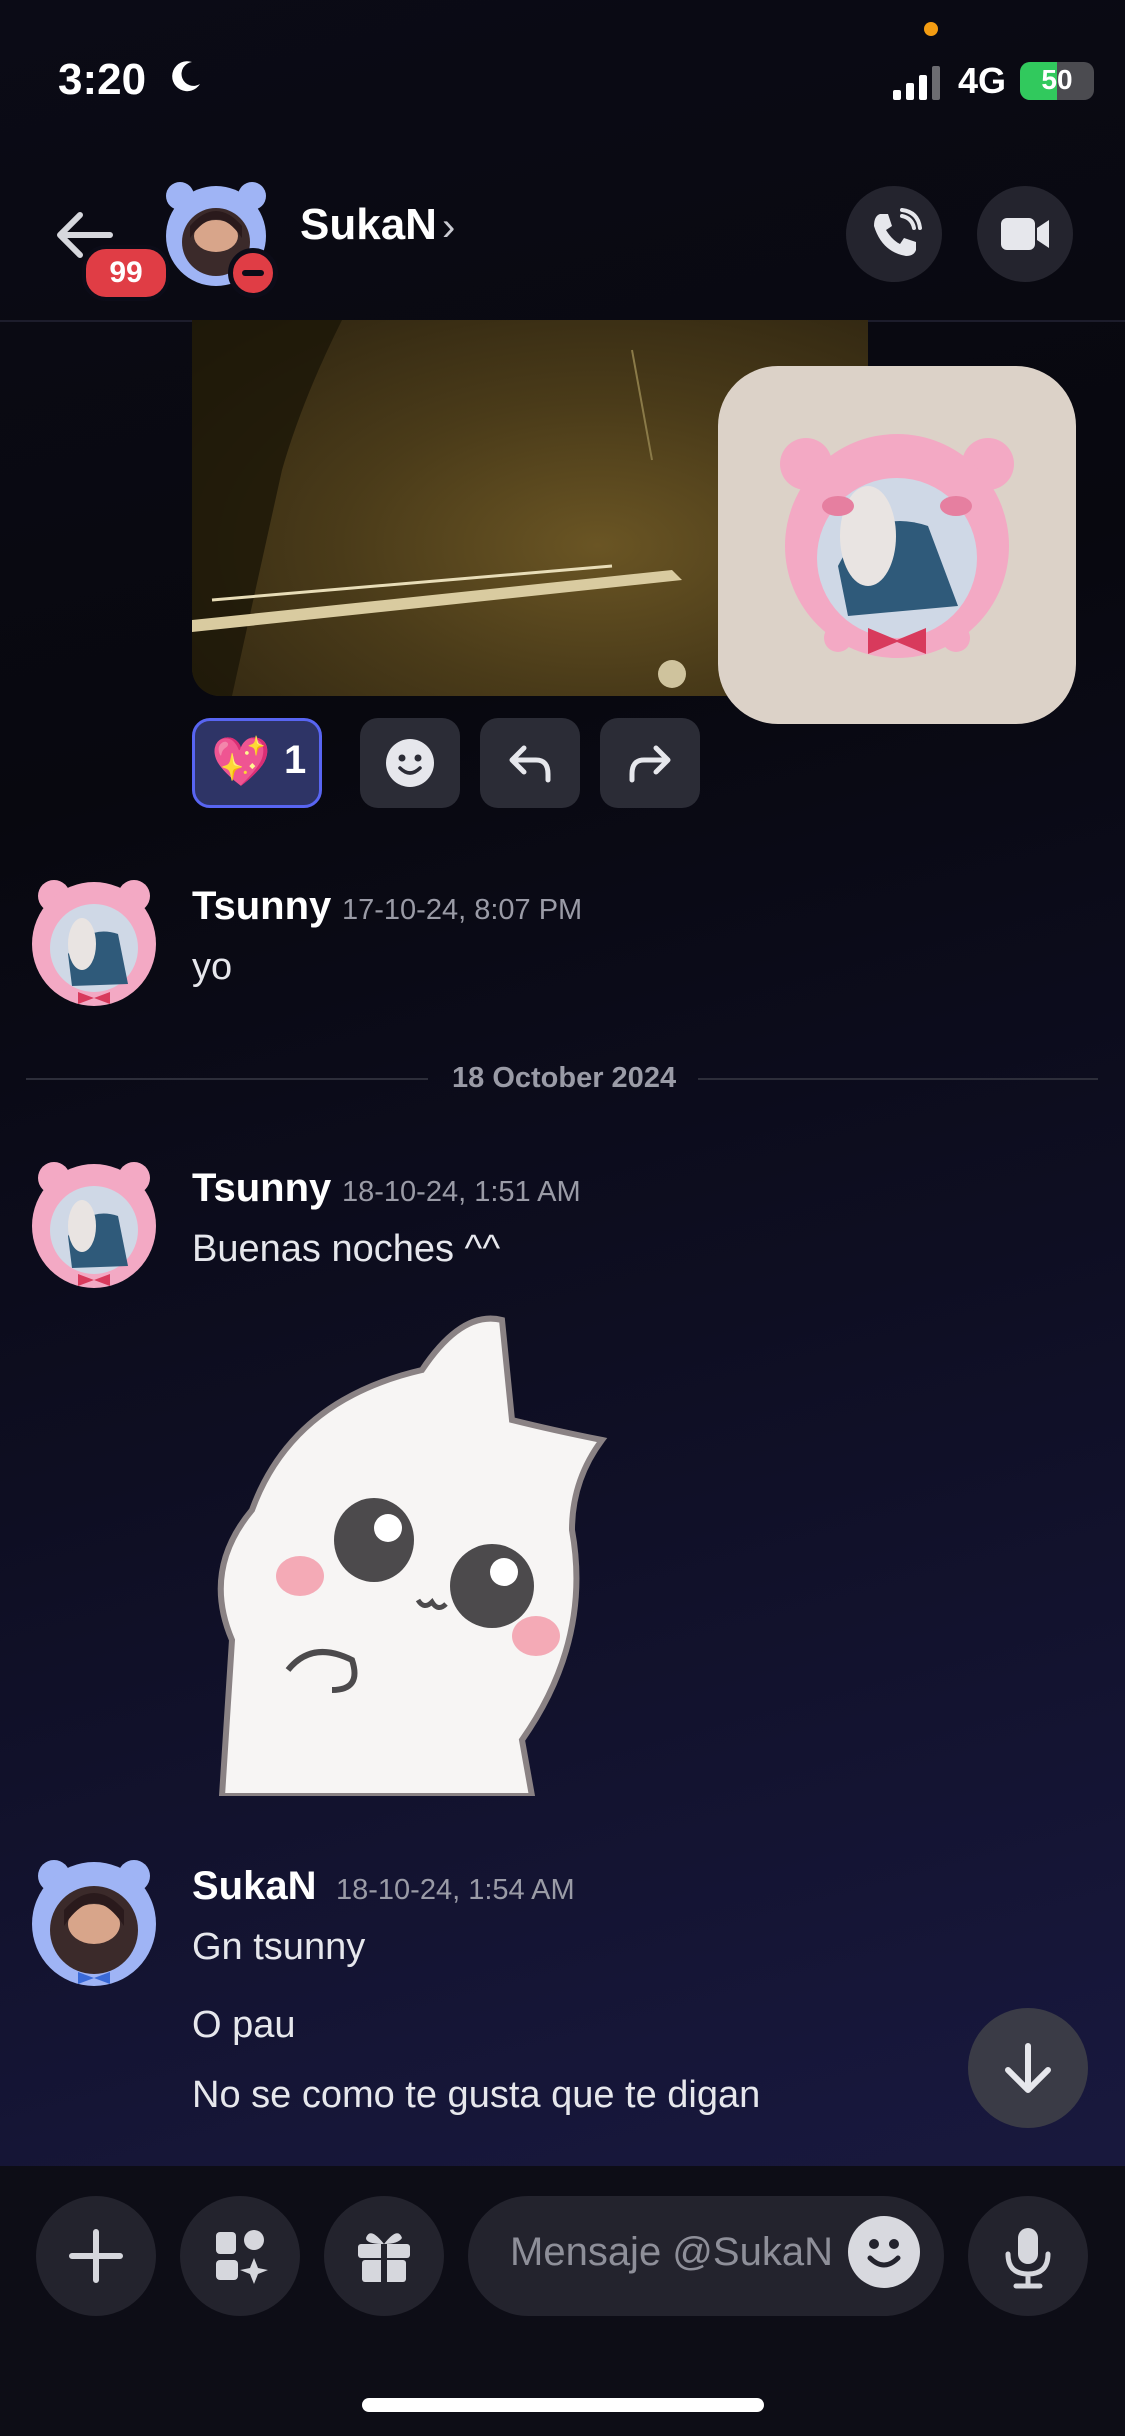 Image resolution: width=1125 pixels, height=2436 pixels. What do you see at coordinates (448, 227) in the screenshot?
I see `chevron-right-icon: ›` at bounding box center [448, 227].